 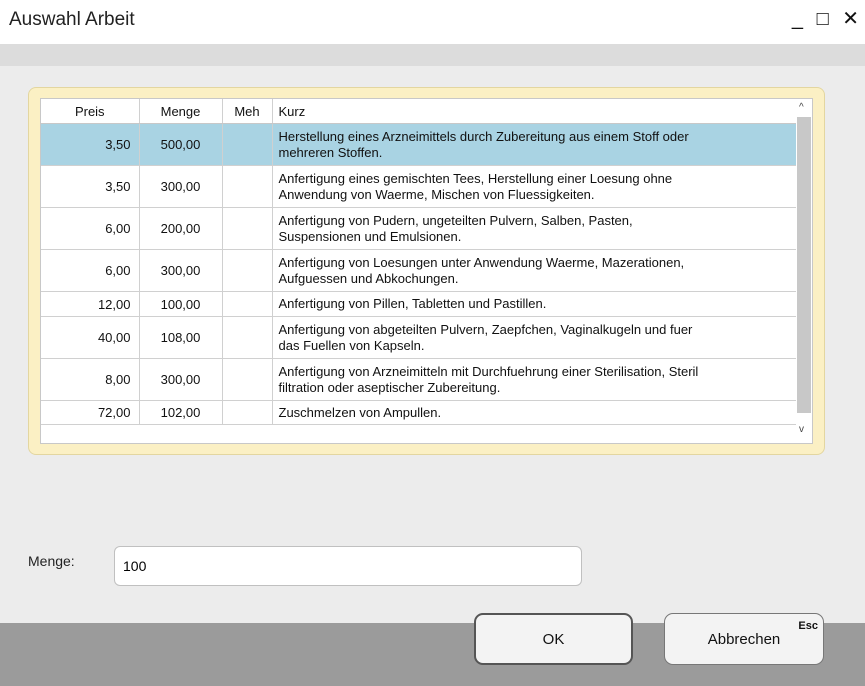 What do you see at coordinates (808, 626) in the screenshot?
I see `esc-shortcut-badge: Esc` at bounding box center [808, 626].